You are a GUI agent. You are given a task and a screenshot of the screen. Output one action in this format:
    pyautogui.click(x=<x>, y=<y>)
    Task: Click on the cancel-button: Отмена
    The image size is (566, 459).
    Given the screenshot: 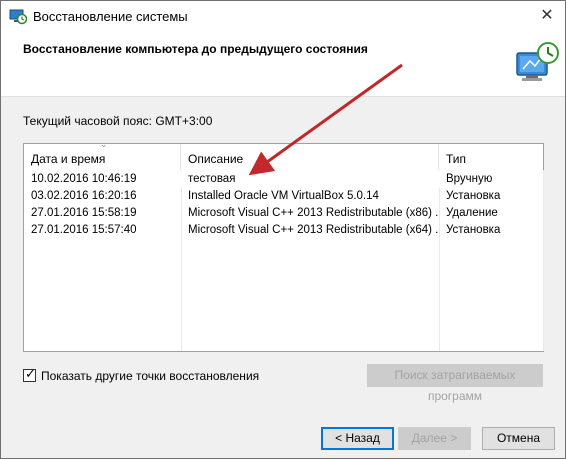 What is the action you would take?
    pyautogui.click(x=518, y=438)
    